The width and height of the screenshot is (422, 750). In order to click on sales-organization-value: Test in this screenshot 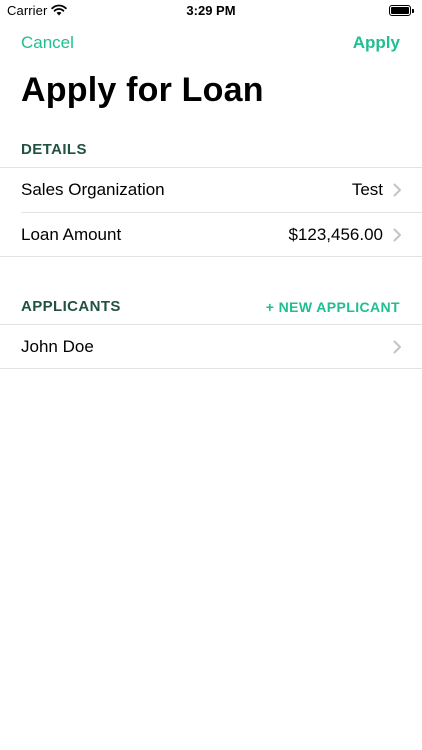, I will do `click(367, 189)`.